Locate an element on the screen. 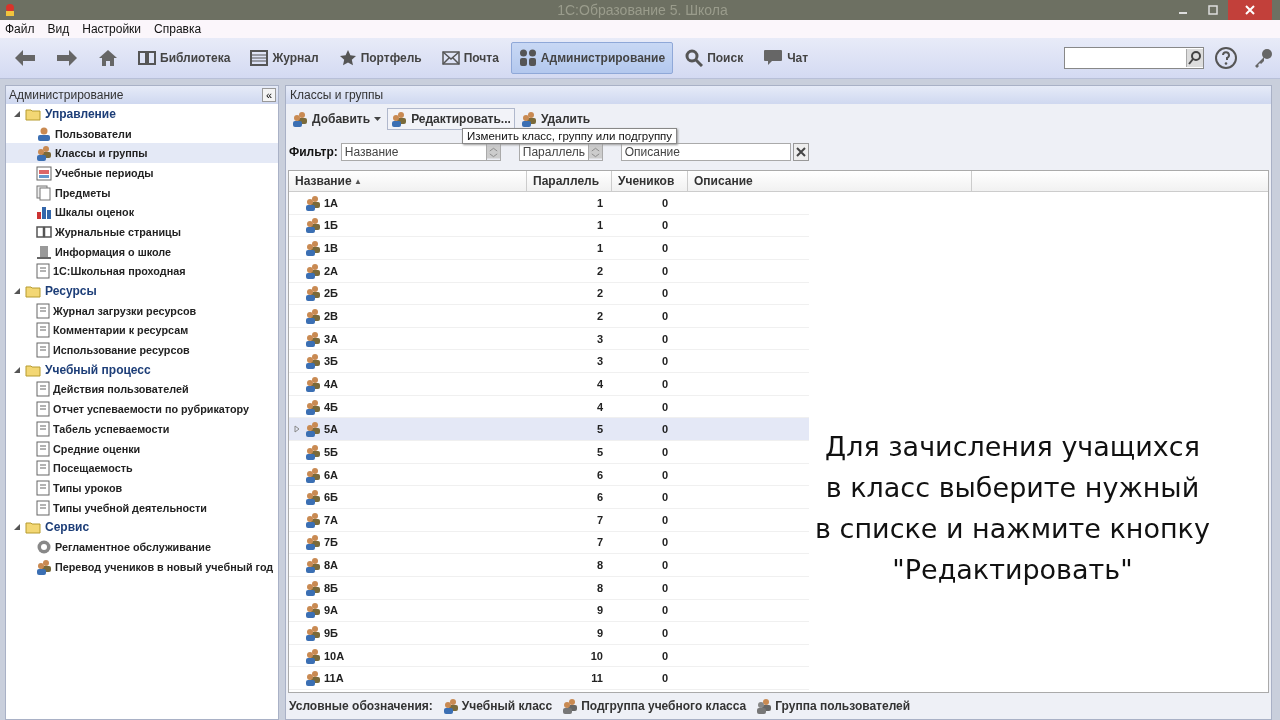 This screenshot has height=720, width=1280. tree-group: Управление is located at coordinates (80, 113).